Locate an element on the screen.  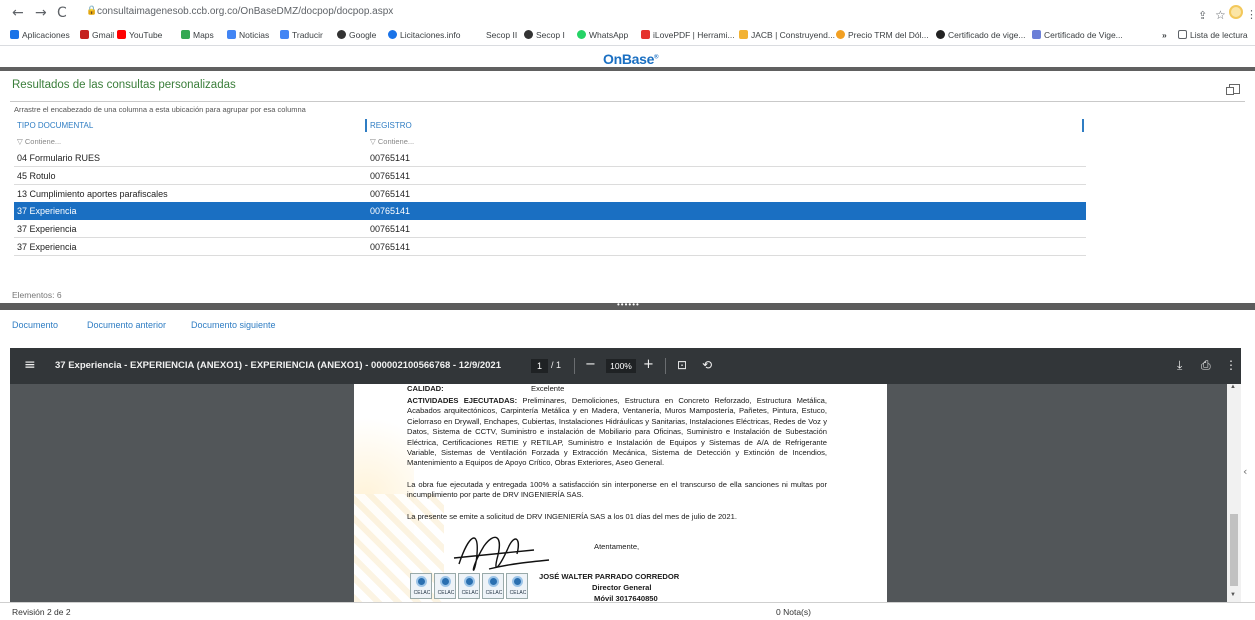
whatsapp-icon is located at coordinates (581, 34).